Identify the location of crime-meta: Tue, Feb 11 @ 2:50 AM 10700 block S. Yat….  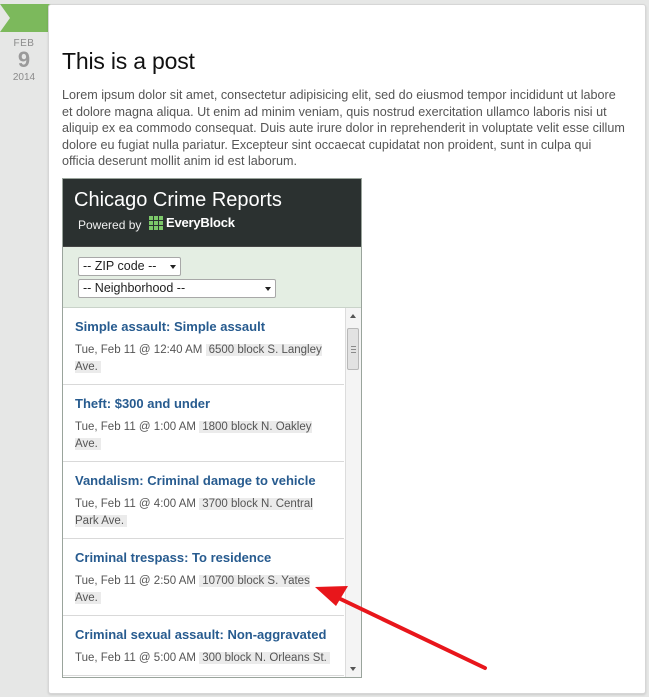
(203, 590).